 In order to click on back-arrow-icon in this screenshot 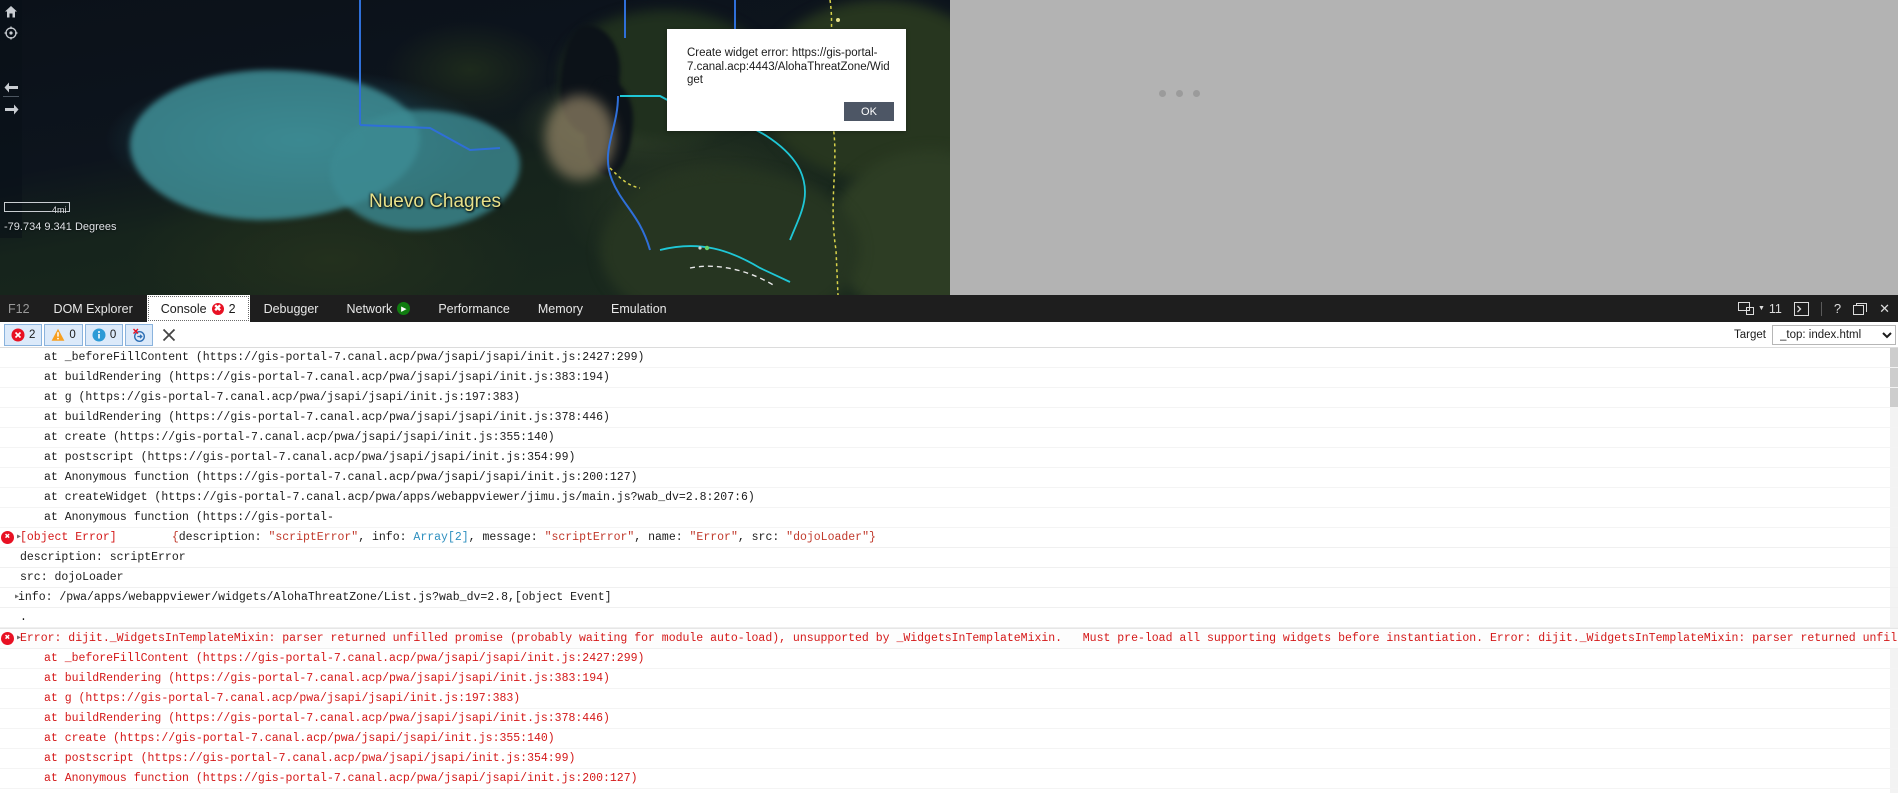, I will do `click(11, 87)`.